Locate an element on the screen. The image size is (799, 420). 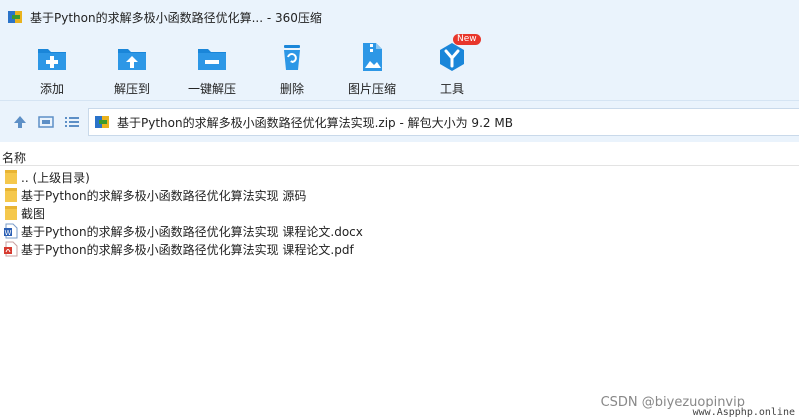
extract-to-label: 解压到 is located at coordinates (131, 89).